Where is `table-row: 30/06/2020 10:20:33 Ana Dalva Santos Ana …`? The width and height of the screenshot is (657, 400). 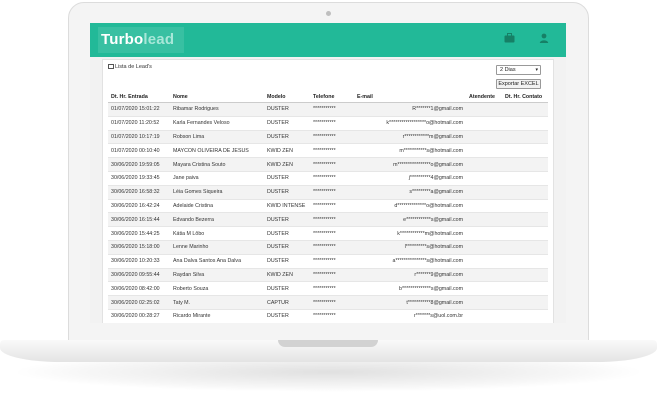
table-row: 30/06/2020 10:20:33 Ana Dalva Santos Ana … is located at coordinates (328, 261).